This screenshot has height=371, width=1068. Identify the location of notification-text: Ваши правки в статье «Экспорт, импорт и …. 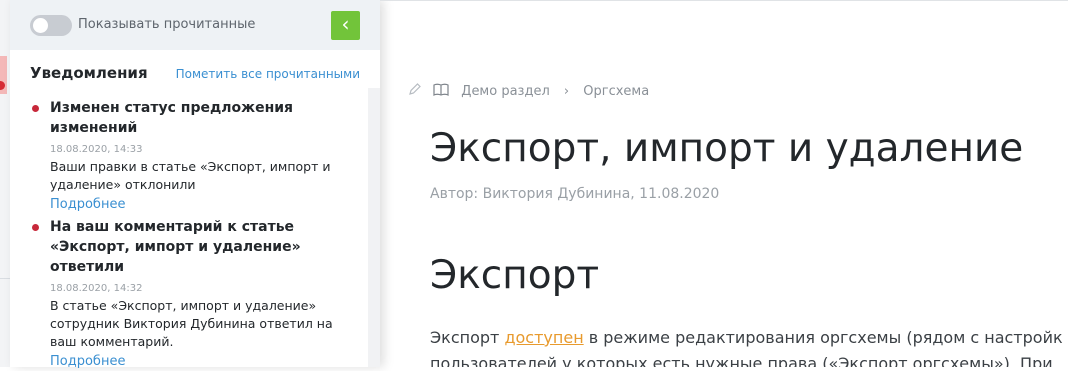
(190, 175).